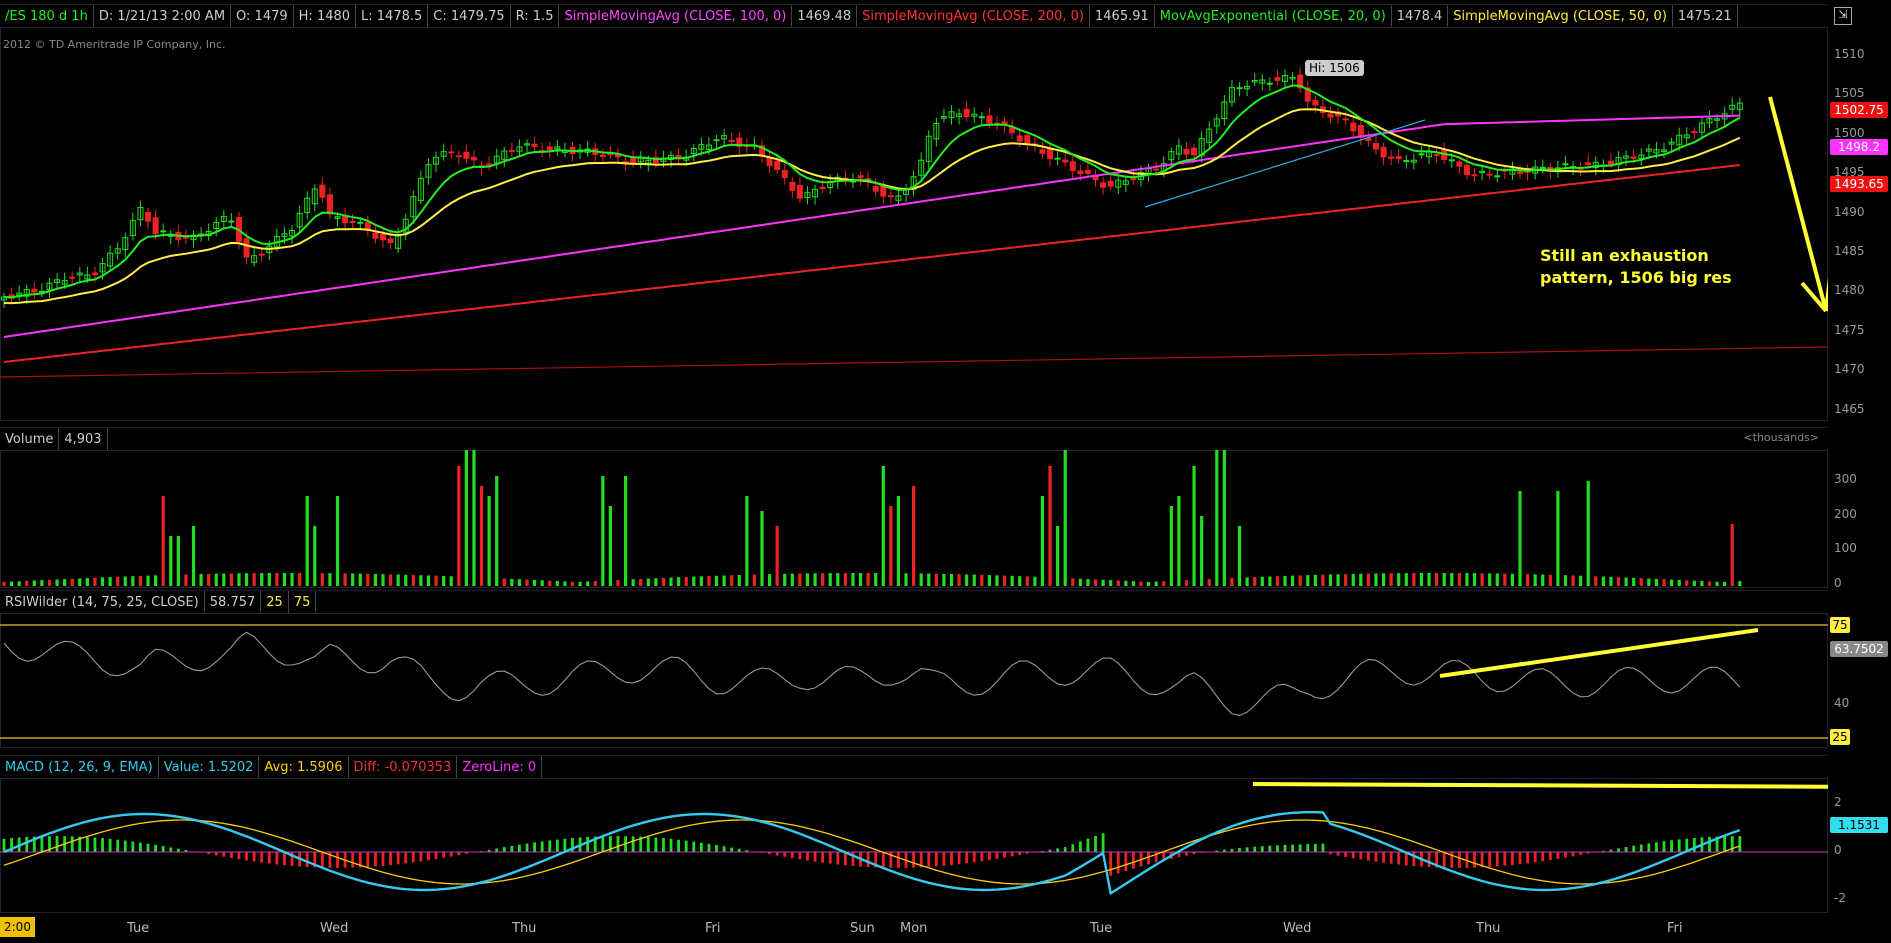  Describe the element at coordinates (1273, 16) in the screenshot. I see `ema20-label: MovAvgExponential (CLOSE, 20, 0)` at that location.